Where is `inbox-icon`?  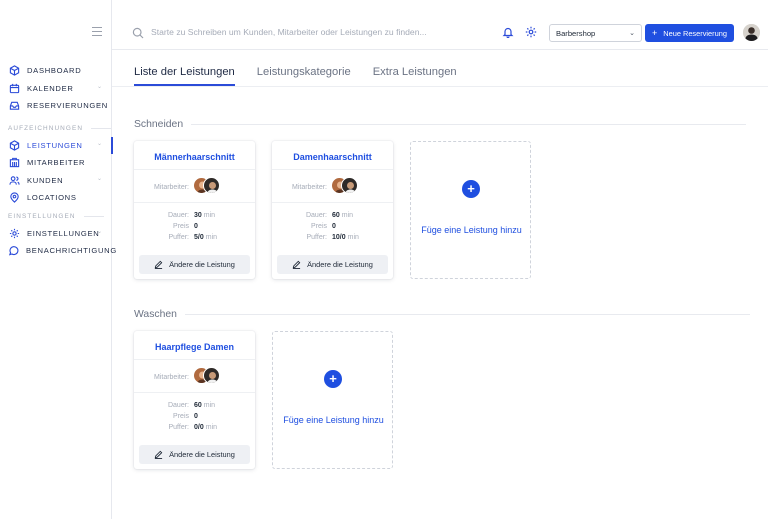
inbox-icon is located at coordinates (14, 106).